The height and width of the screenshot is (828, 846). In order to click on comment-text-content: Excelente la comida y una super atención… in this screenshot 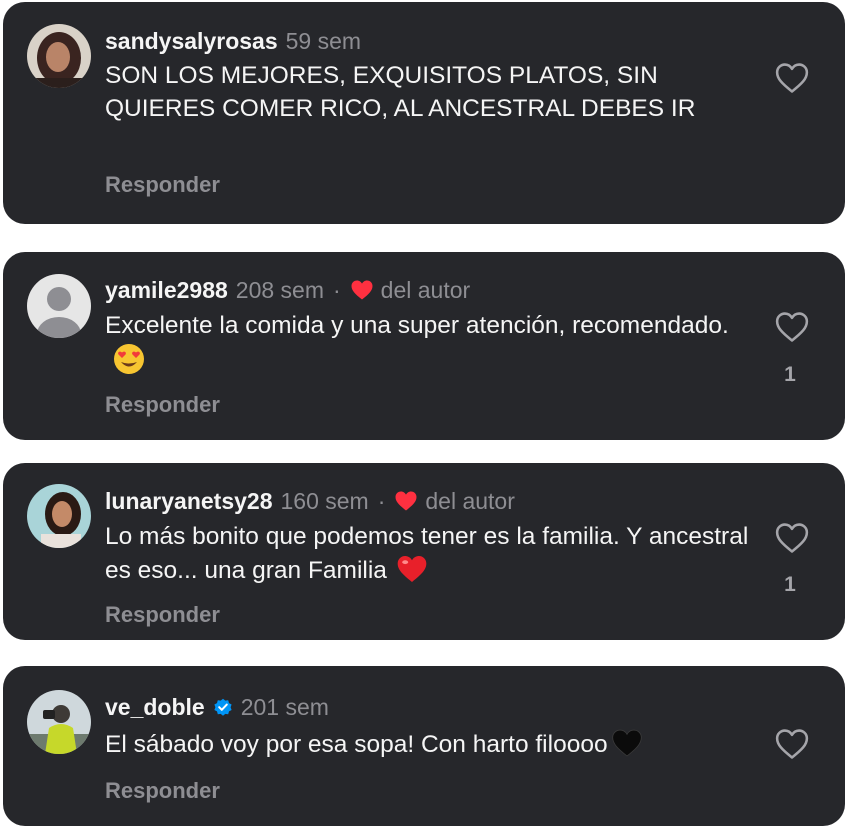, I will do `click(417, 325)`.